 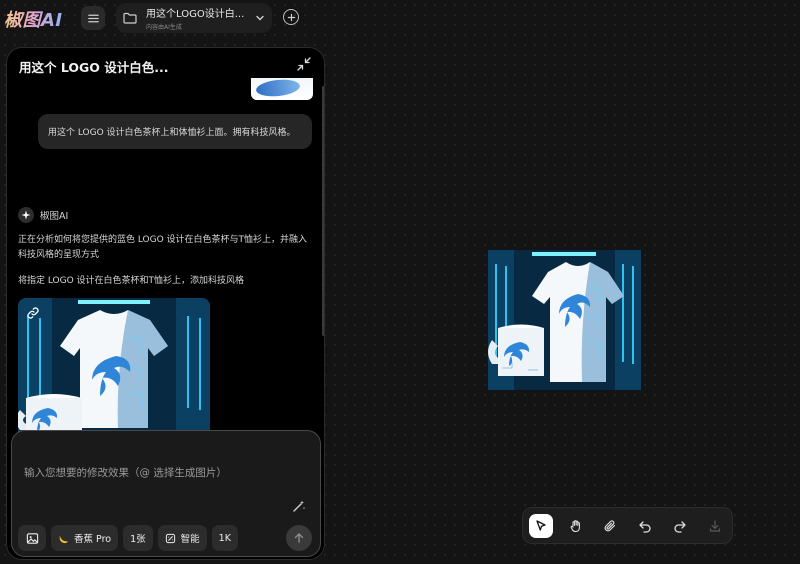 What do you see at coordinates (164, 27) in the screenshot?
I see `project-subtitle: 内容由AI生成` at bounding box center [164, 27].